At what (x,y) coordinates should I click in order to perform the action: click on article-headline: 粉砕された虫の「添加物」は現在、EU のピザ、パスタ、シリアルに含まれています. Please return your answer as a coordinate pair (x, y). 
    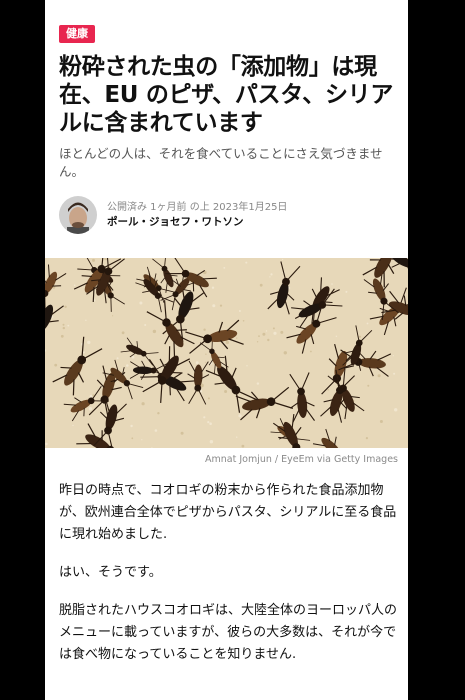
    Looking at the image, I should click on (226, 95).